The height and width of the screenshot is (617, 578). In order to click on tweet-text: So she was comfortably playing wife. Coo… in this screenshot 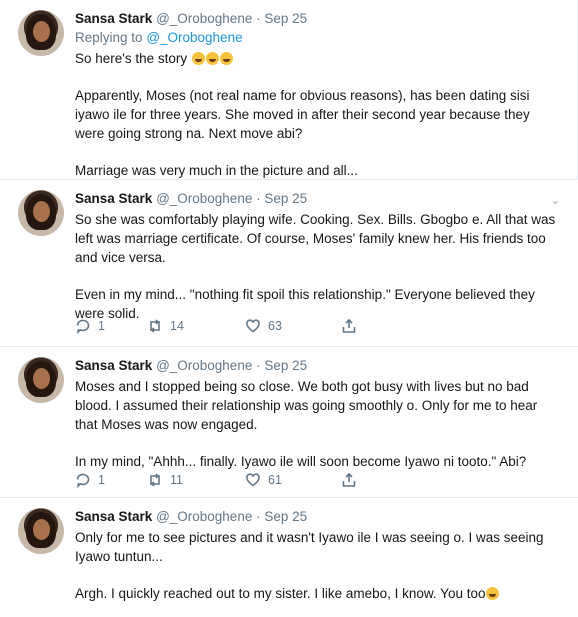, I will do `click(315, 266)`.